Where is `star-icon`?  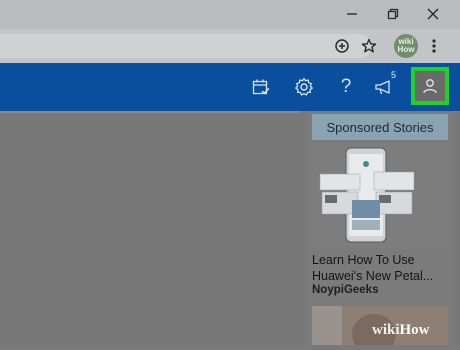
star-icon is located at coordinates (369, 45).